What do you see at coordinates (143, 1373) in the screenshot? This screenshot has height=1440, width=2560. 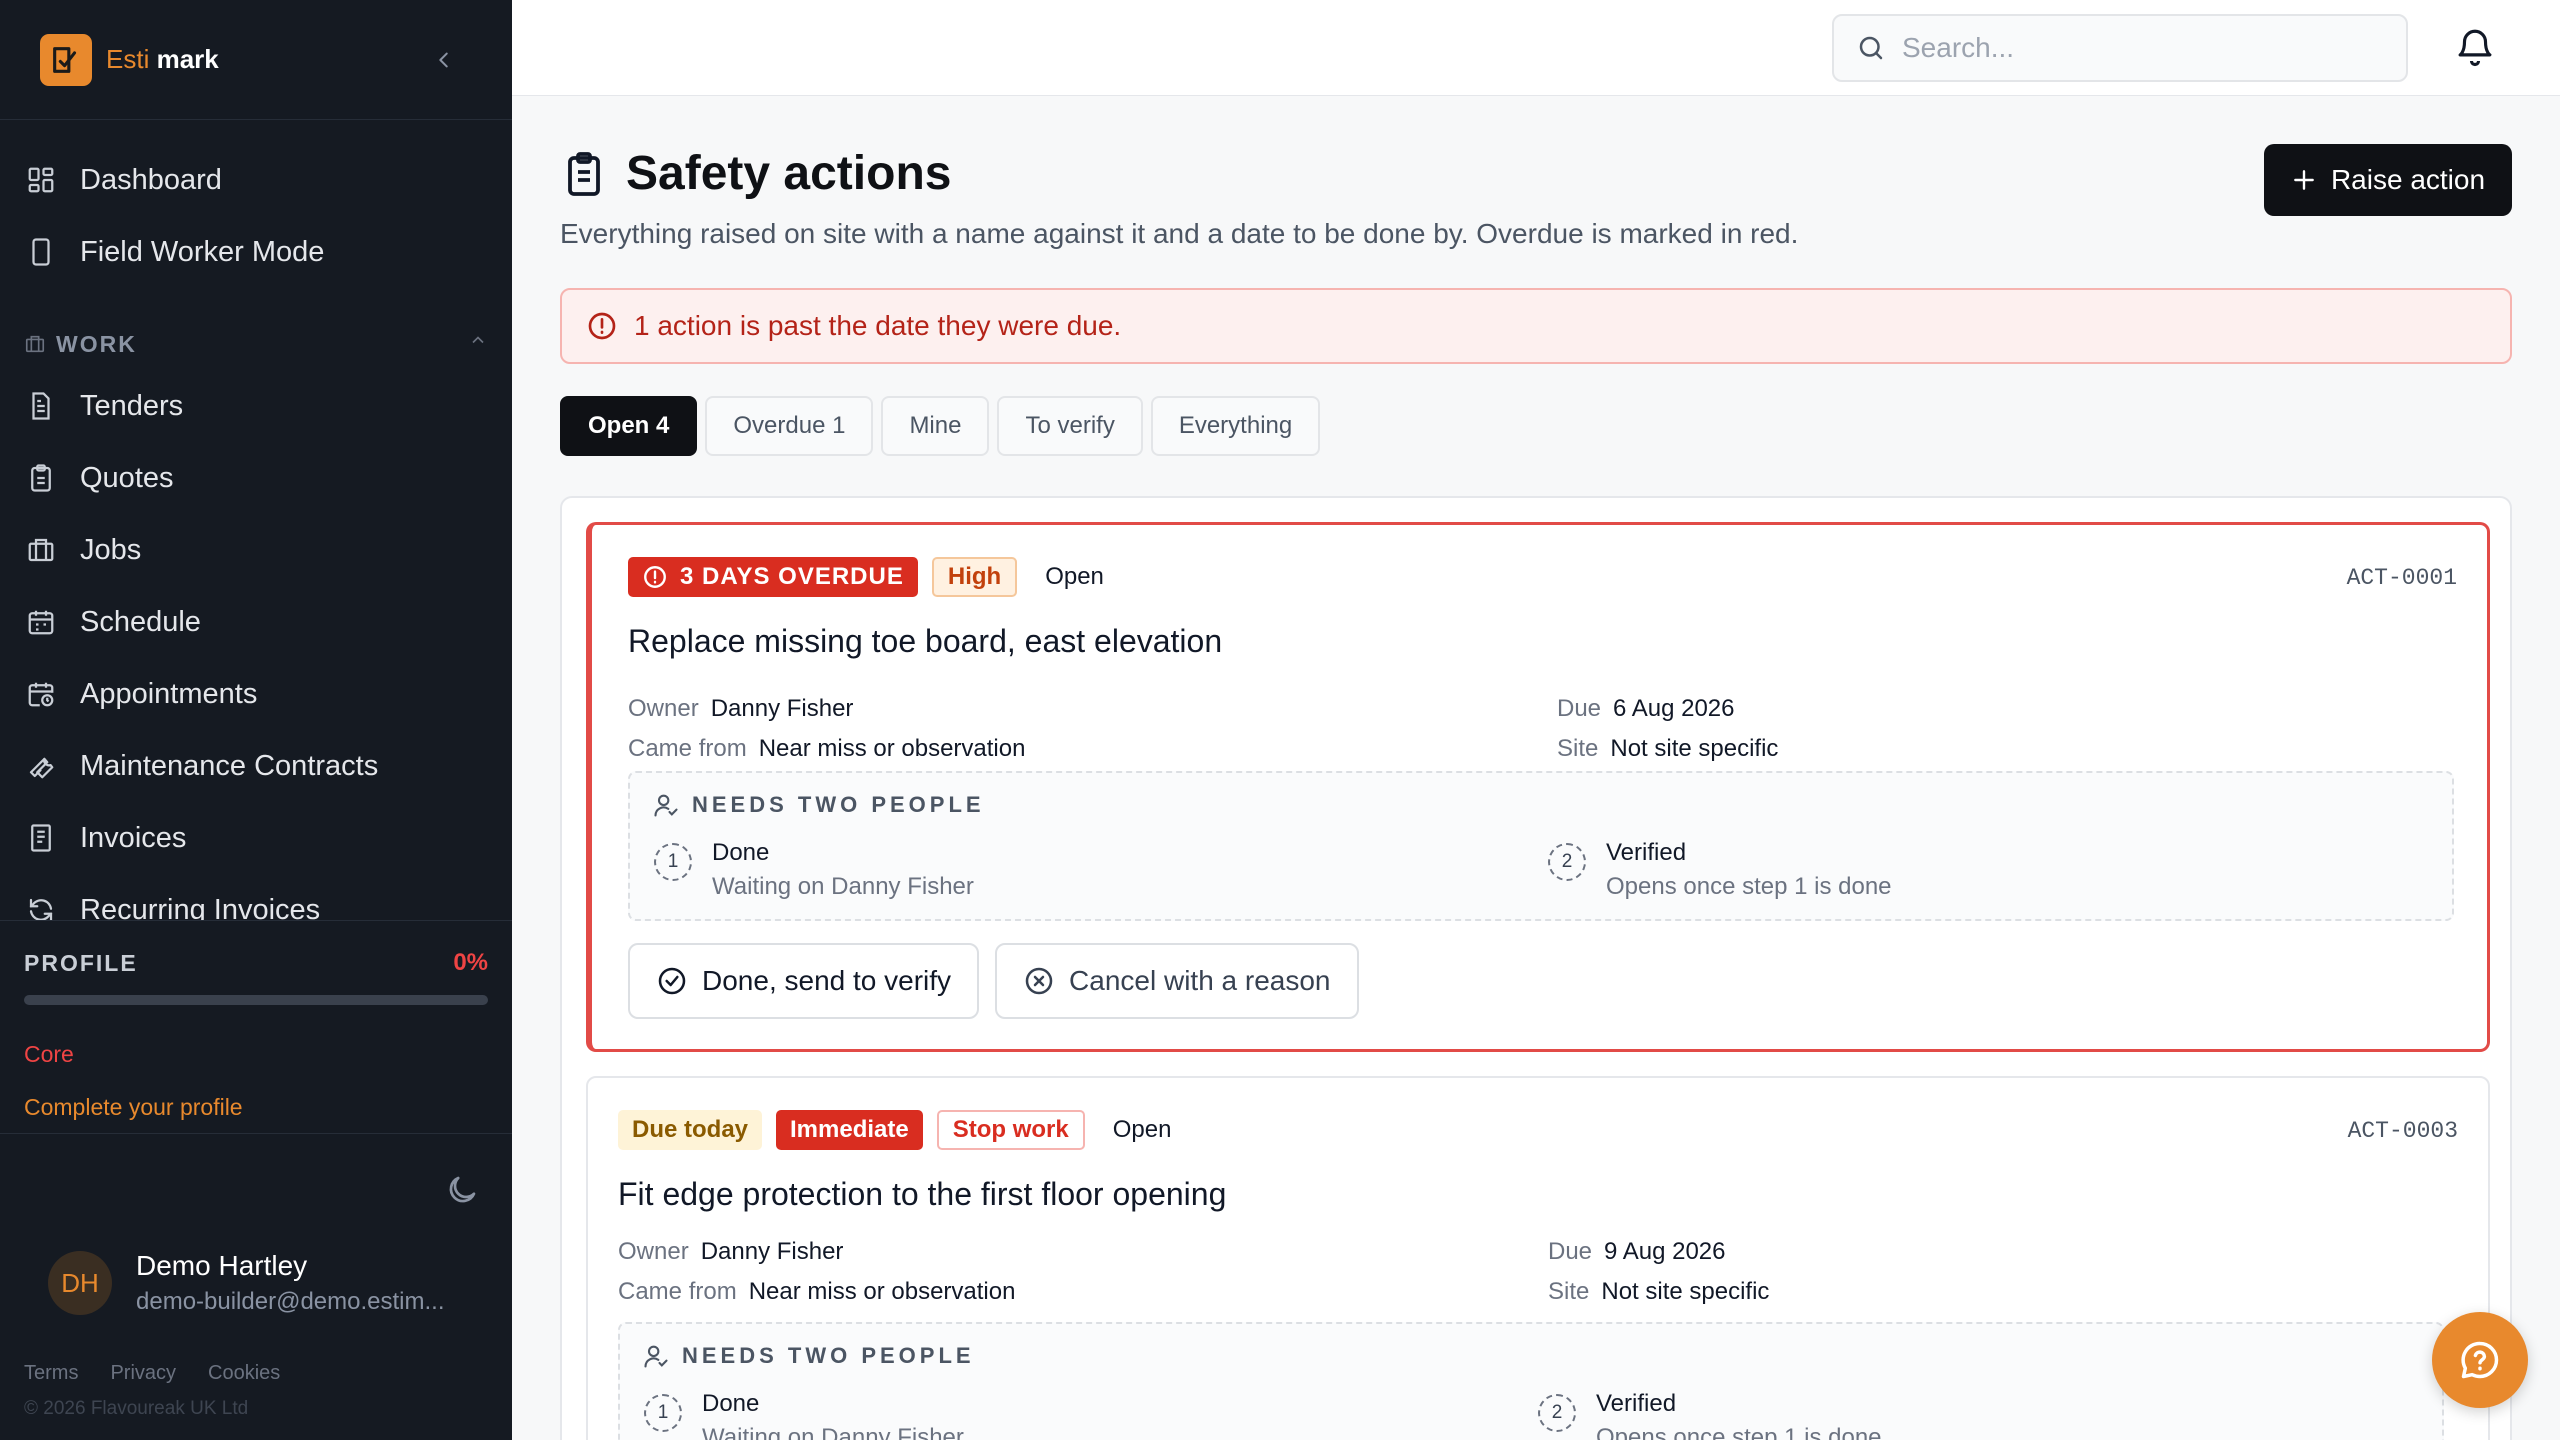 I see `privacy-link: Privacy` at bounding box center [143, 1373].